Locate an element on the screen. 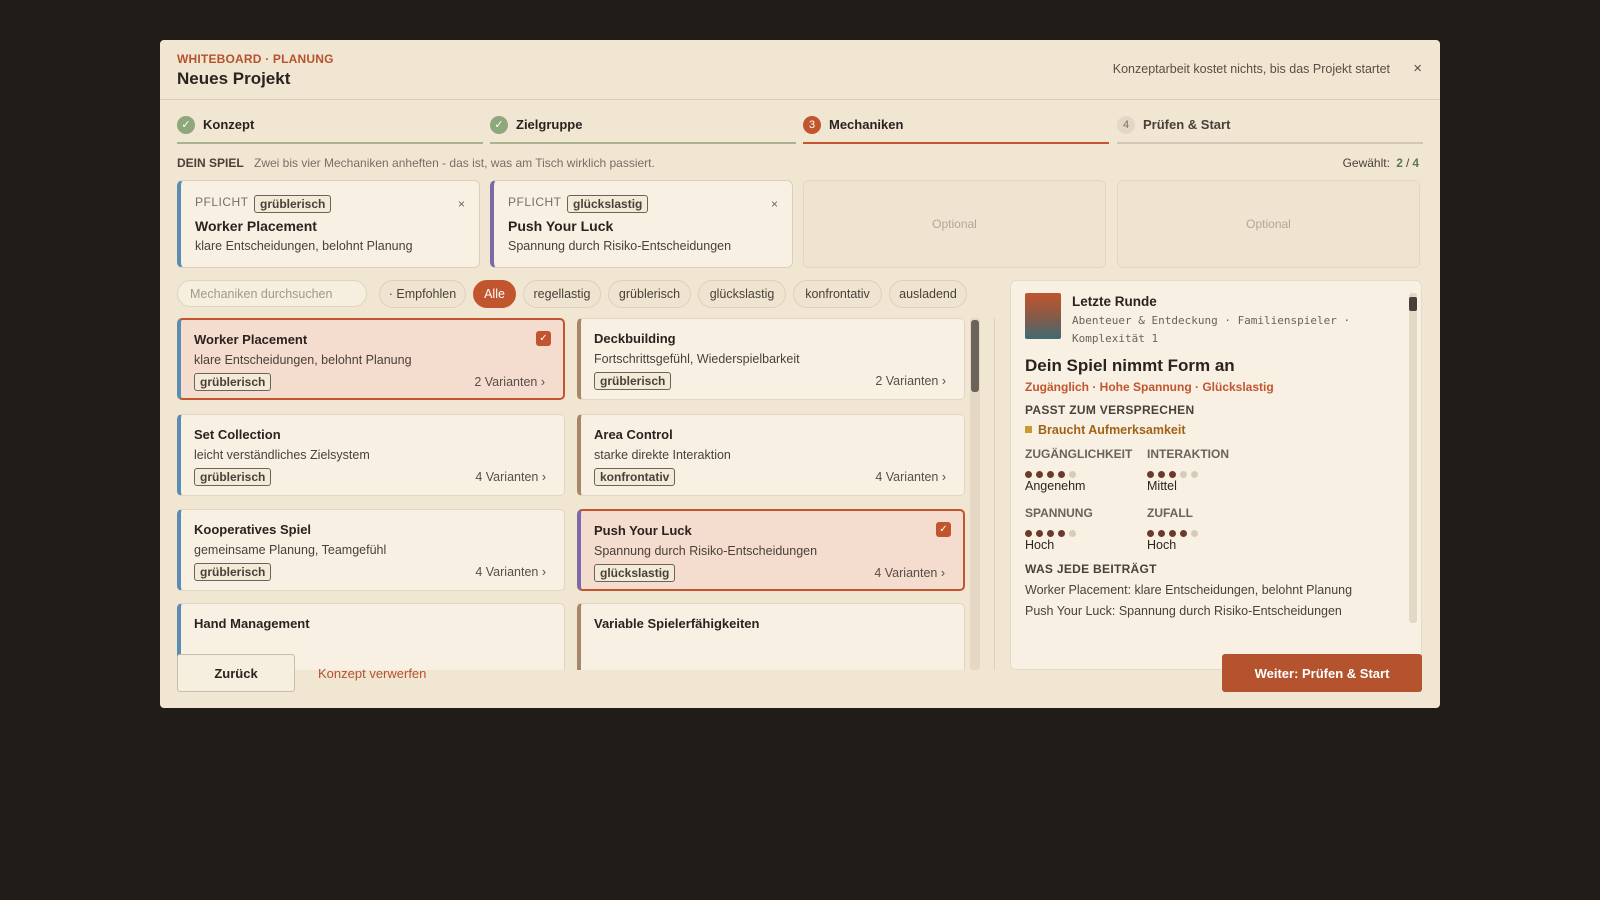 The image size is (1600, 900). game-name: Letzte Runde is located at coordinates (1114, 301).